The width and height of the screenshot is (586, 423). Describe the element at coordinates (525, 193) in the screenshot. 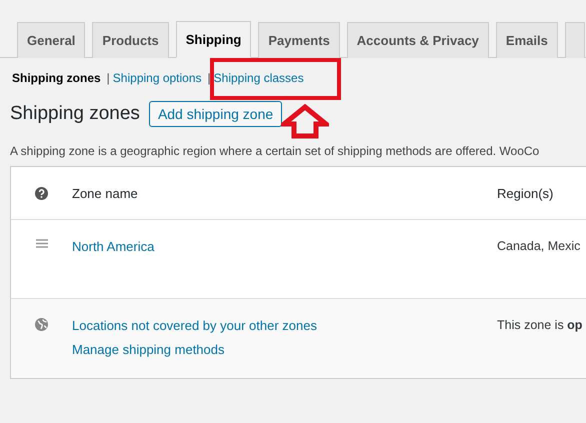

I see `column-header: Region(s)` at that location.